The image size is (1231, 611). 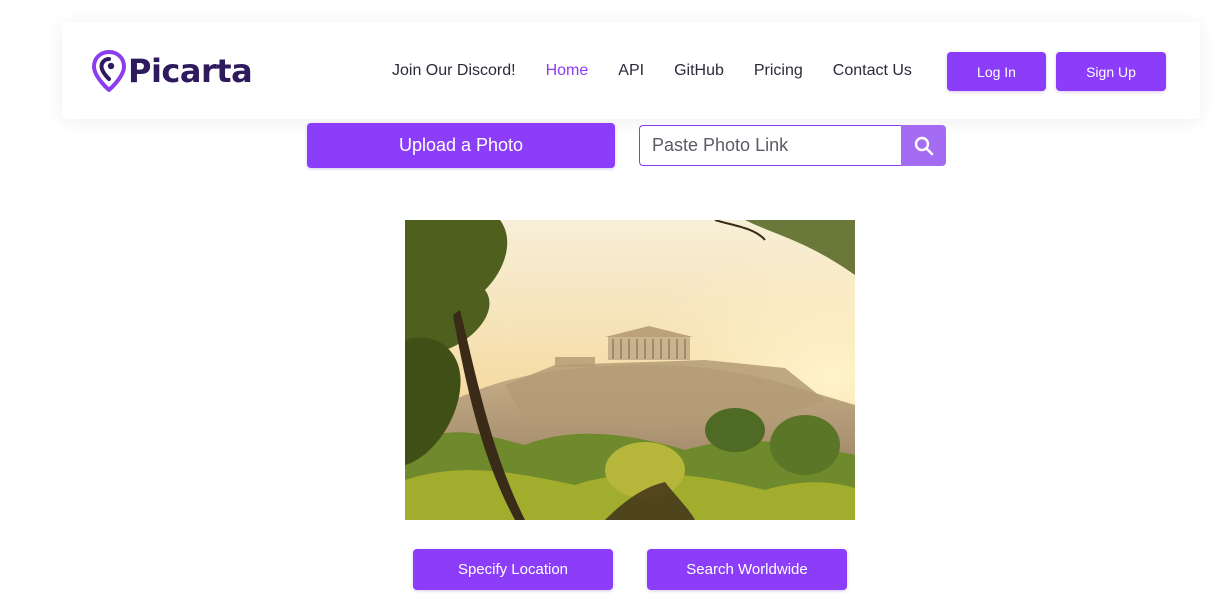 What do you see at coordinates (461, 145) in the screenshot?
I see `upload-photo-button: Upload a Photo` at bounding box center [461, 145].